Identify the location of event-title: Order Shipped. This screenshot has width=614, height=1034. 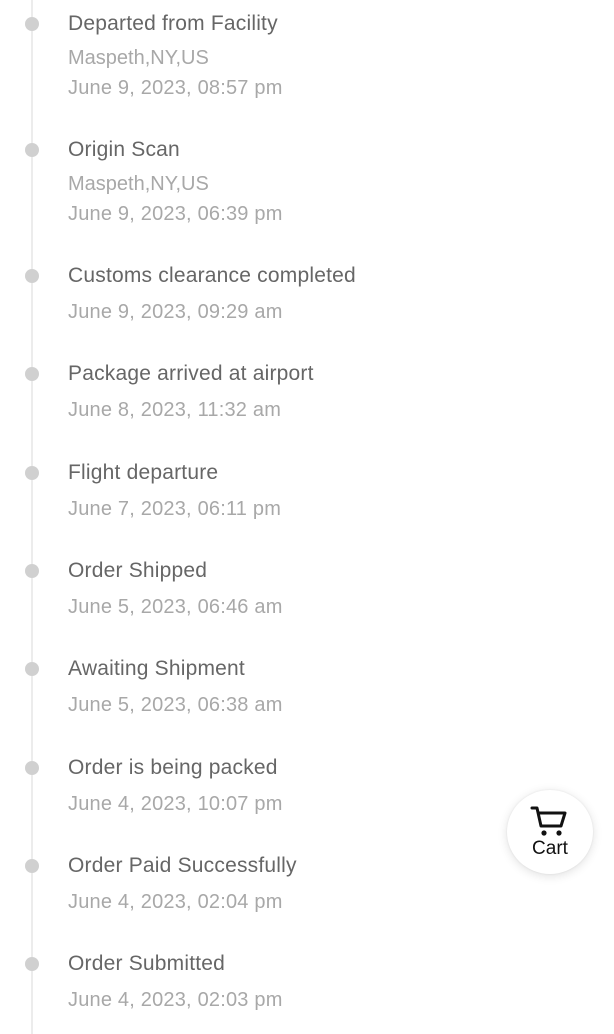
(138, 570).